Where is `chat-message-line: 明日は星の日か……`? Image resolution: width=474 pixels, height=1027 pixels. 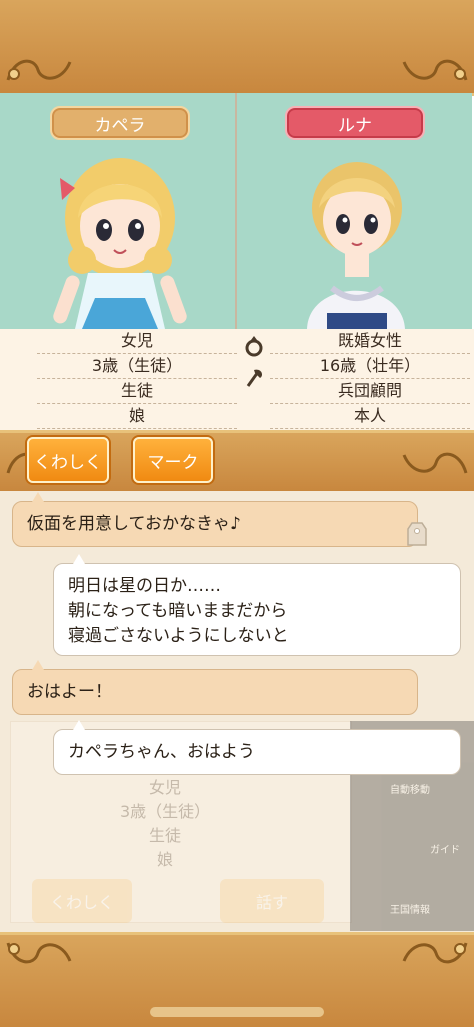
chat-message-line: 明日は星の日か…… is located at coordinates (144, 586).